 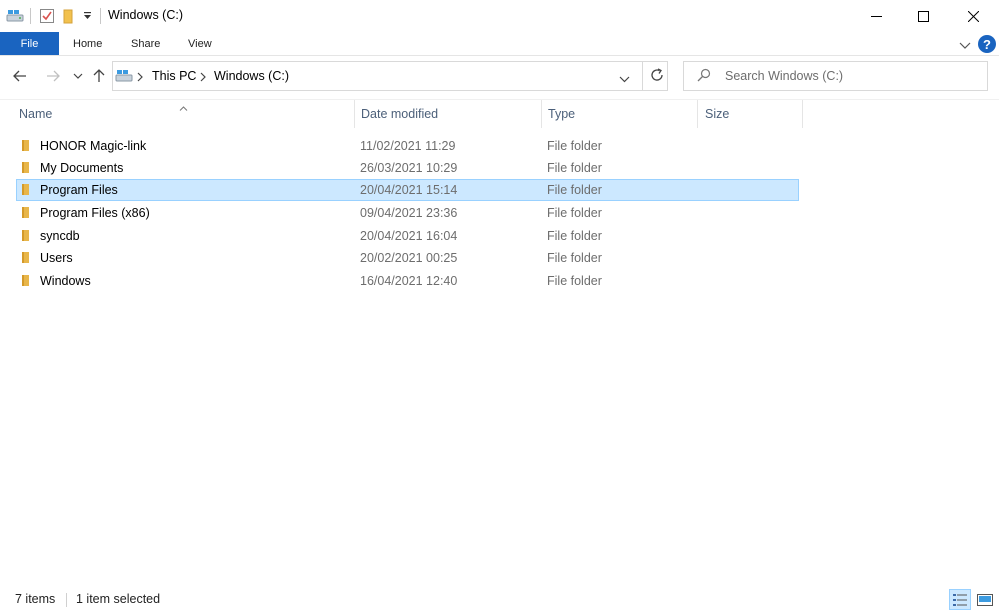 What do you see at coordinates (183, 107) in the screenshot?
I see `sort-ascending-icon` at bounding box center [183, 107].